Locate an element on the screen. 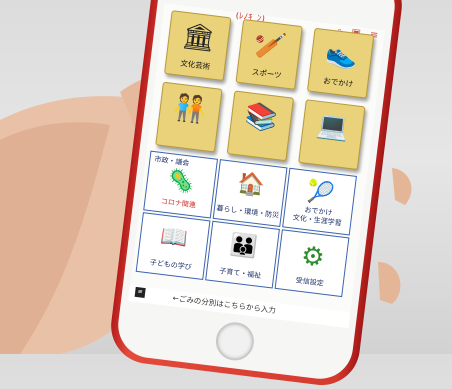  tile-computer: 💻 is located at coordinates (332, 135).